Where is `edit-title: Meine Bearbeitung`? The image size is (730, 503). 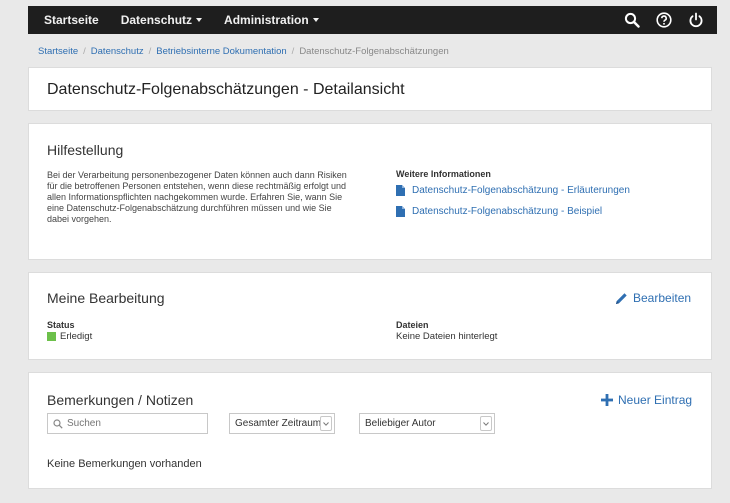
edit-title: Meine Bearbeitung is located at coordinates (106, 298).